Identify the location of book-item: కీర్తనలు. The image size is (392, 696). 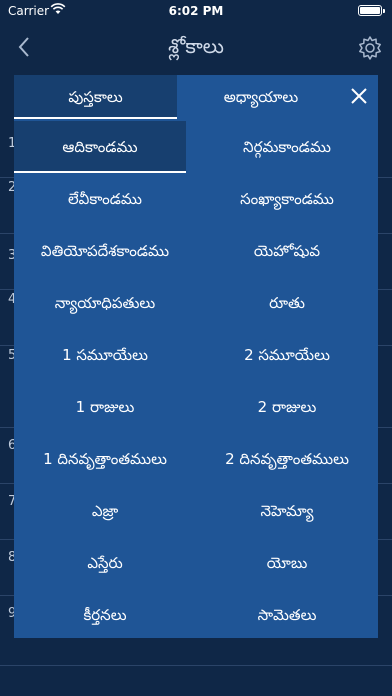
(105, 615).